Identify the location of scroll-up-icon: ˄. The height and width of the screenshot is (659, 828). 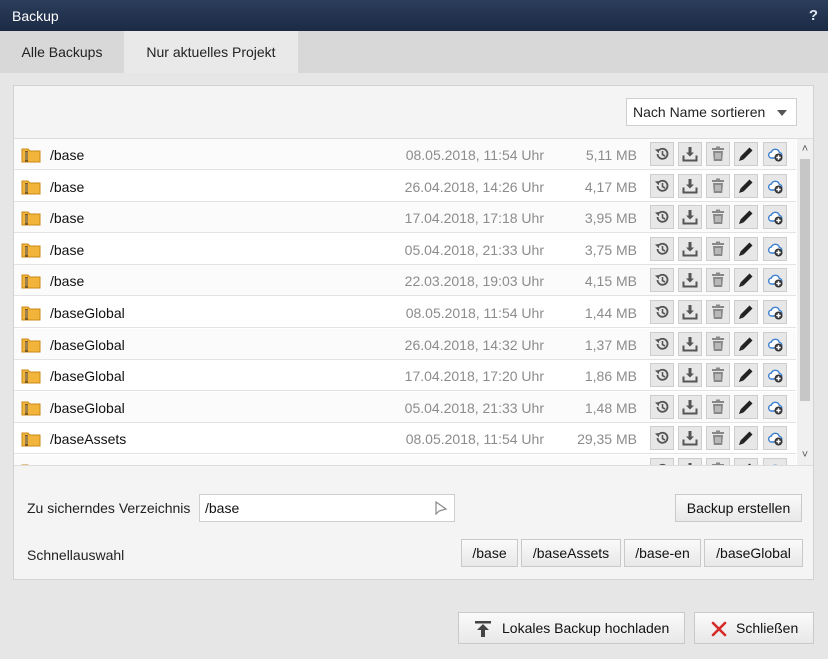
(805, 149).